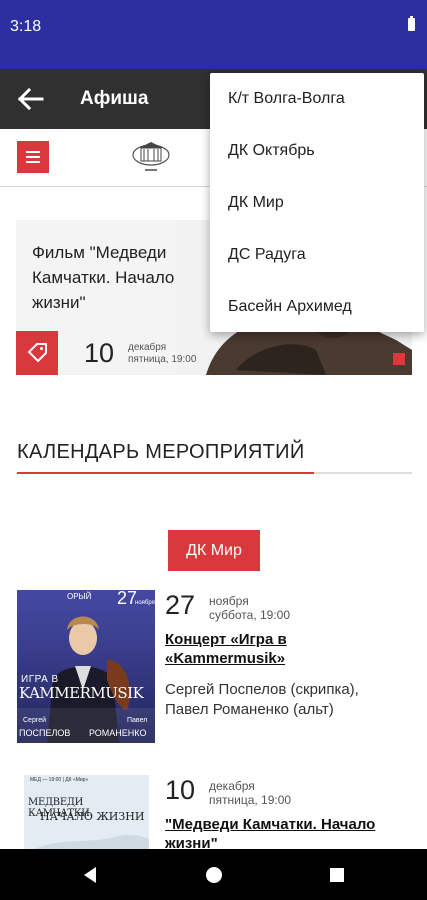  Describe the element at coordinates (114, 98) in the screenshot. I see `page-title: Афиша` at that location.